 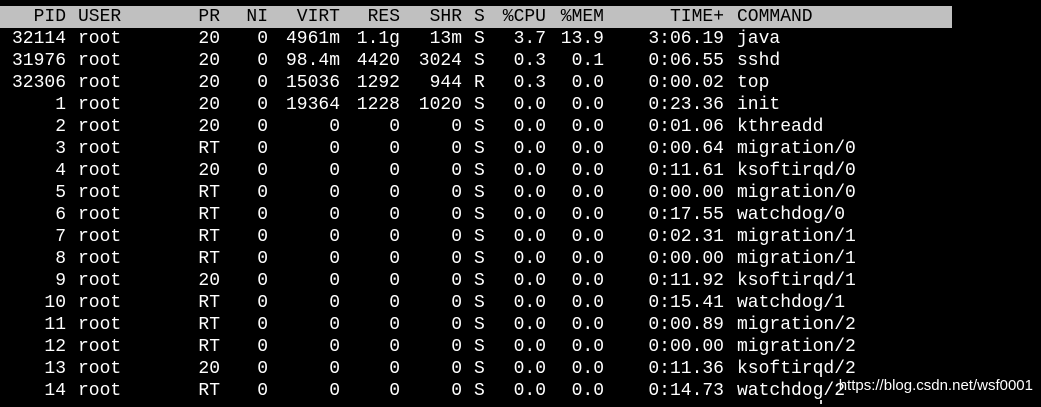 I want to click on header-state: S, so click(x=479, y=17).